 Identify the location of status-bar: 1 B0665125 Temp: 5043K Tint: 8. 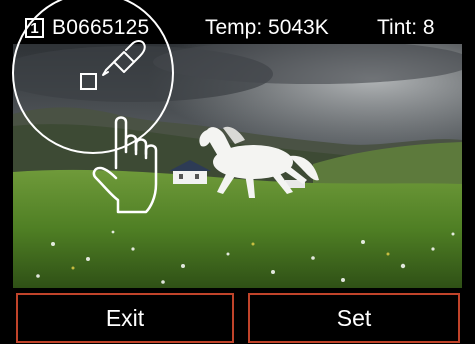
(237, 22).